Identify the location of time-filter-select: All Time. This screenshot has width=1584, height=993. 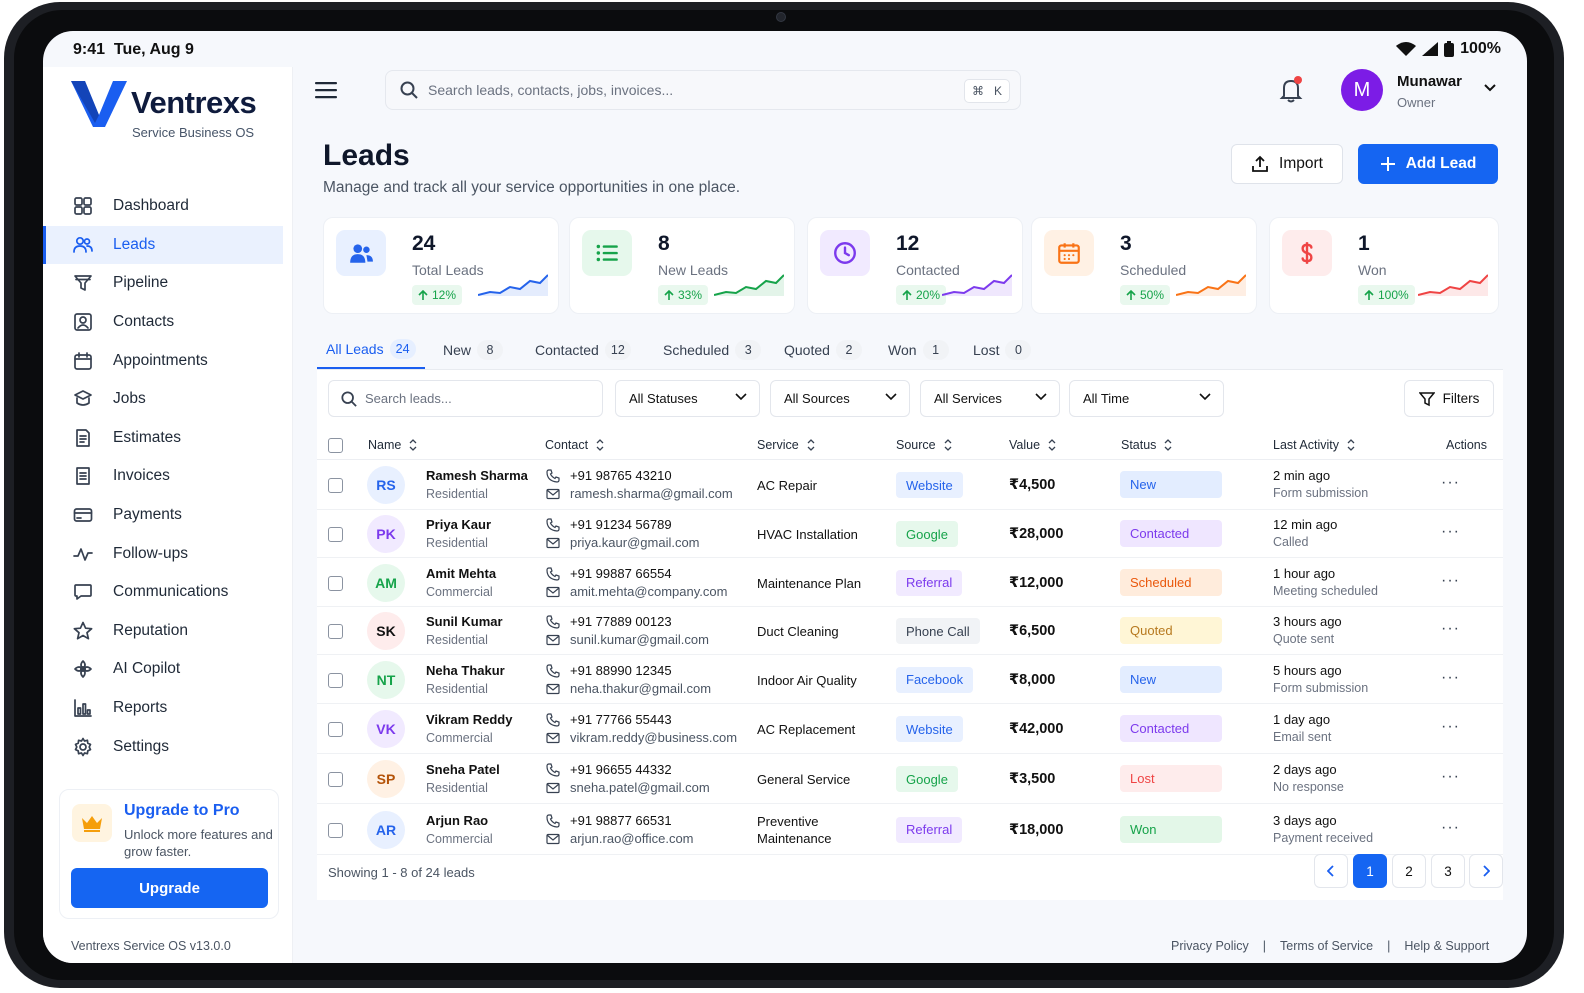
(1146, 398).